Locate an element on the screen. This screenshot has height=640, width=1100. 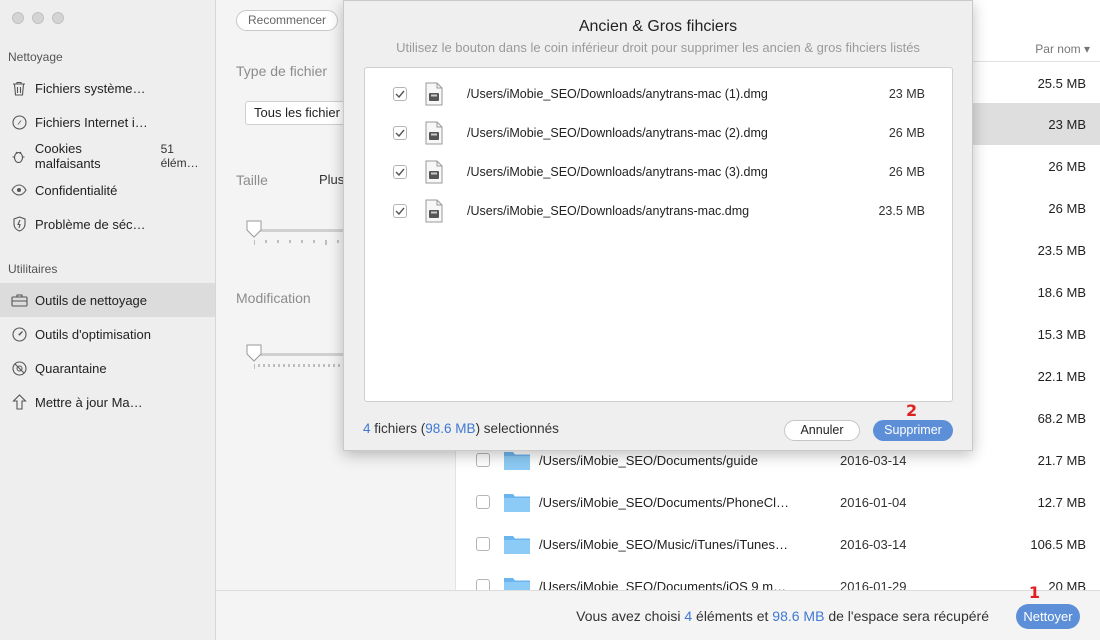
file-size: 106.5 MB is located at coordinates (1058, 544).